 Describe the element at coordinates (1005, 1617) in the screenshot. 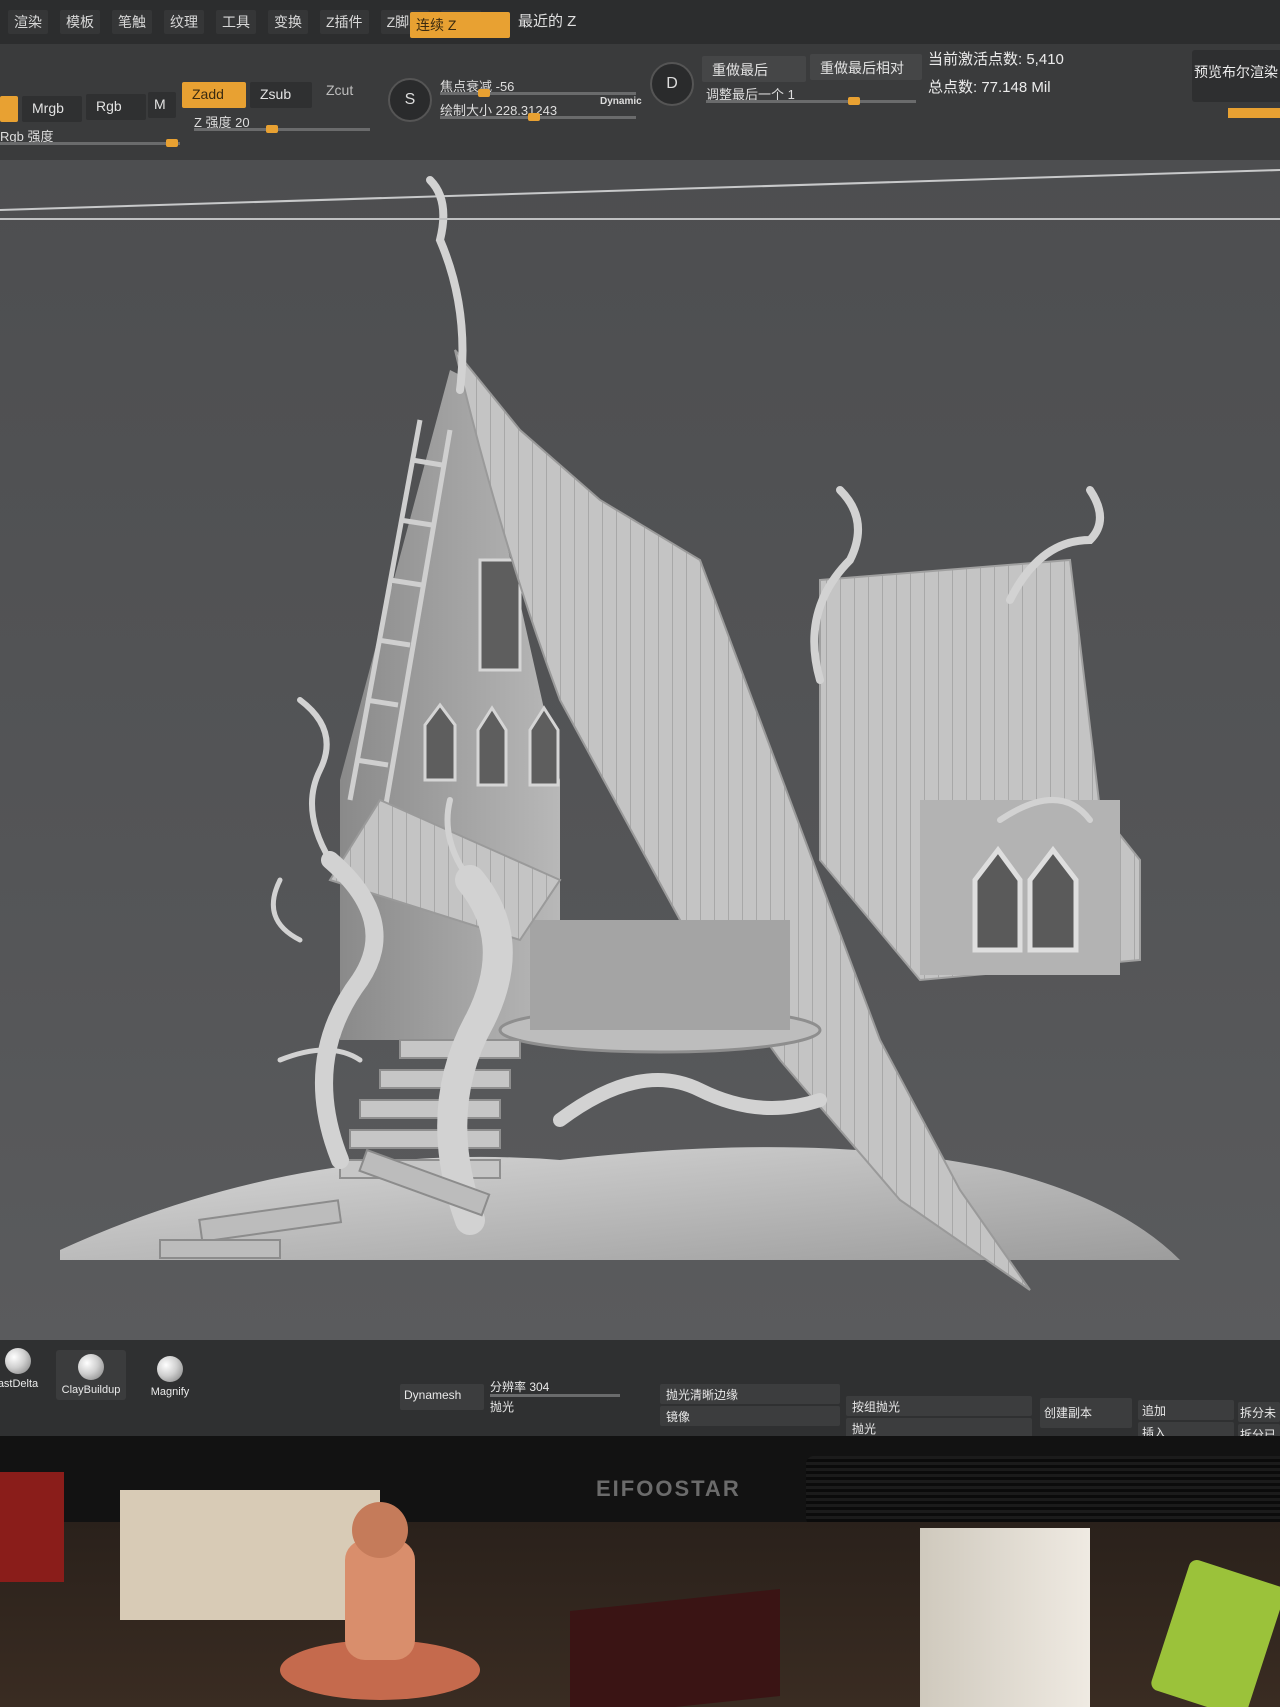

I see `monitor-stand` at that location.